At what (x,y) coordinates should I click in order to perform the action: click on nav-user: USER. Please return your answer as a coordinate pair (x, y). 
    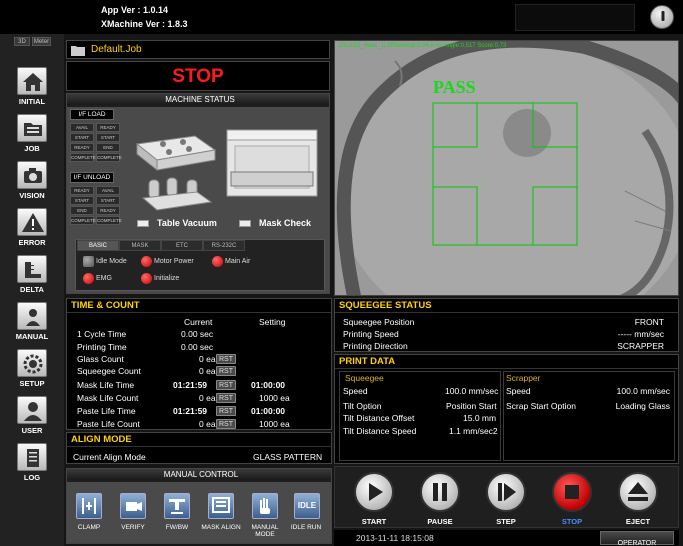
    Looking at the image, I should click on (32, 415).